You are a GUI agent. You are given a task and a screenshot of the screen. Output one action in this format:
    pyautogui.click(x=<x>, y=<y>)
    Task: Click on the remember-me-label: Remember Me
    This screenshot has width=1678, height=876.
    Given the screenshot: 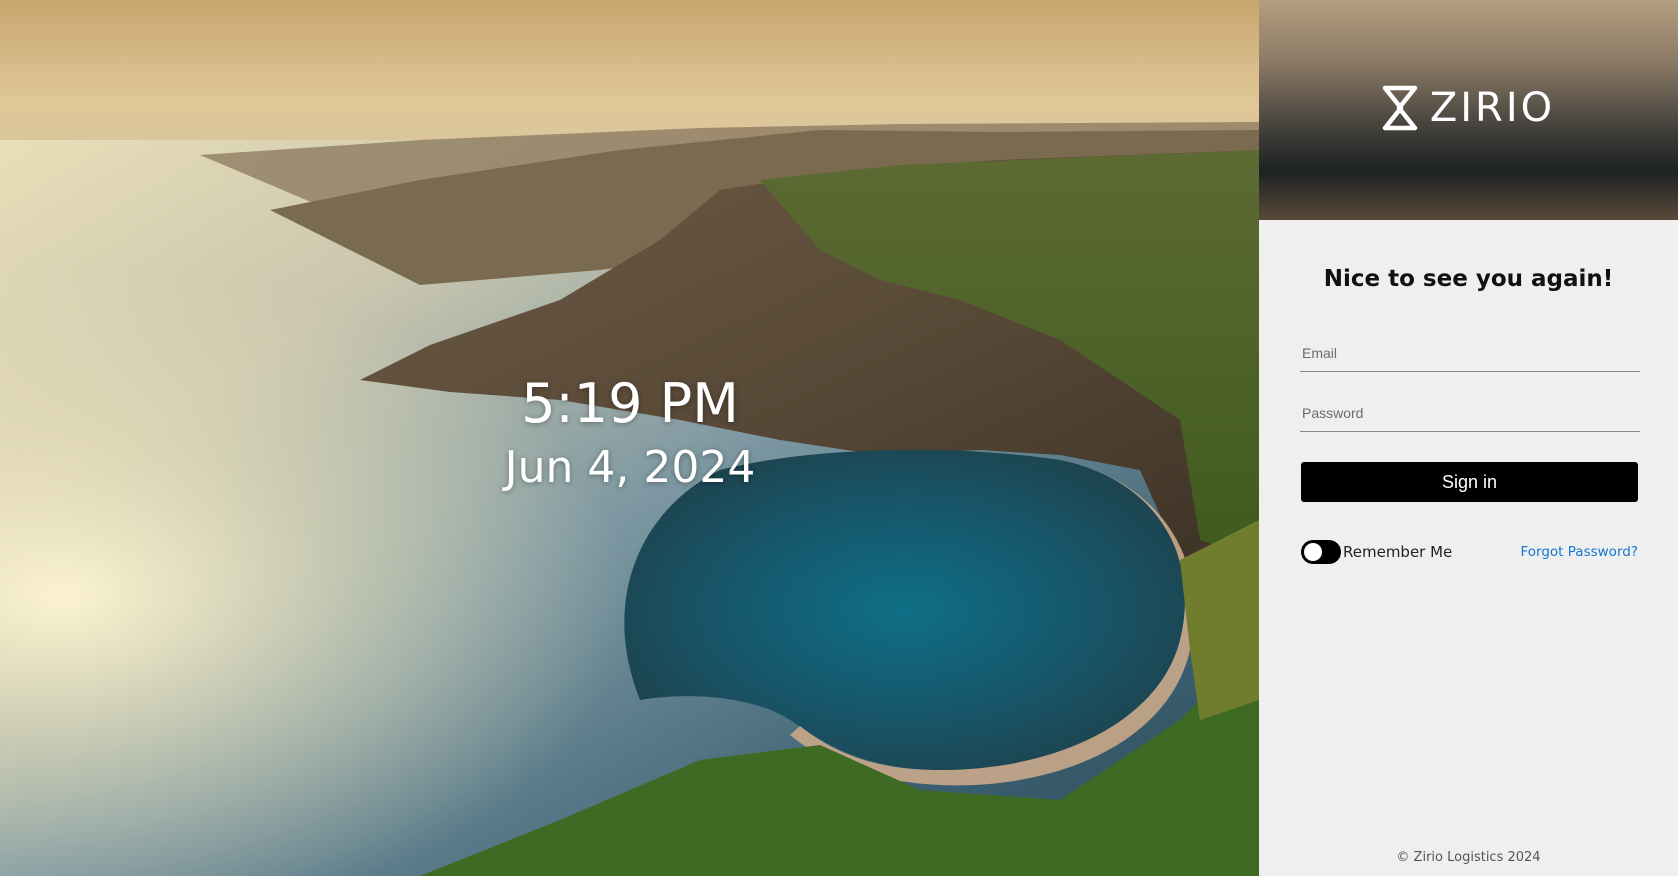 What is the action you would take?
    pyautogui.click(x=1398, y=552)
    